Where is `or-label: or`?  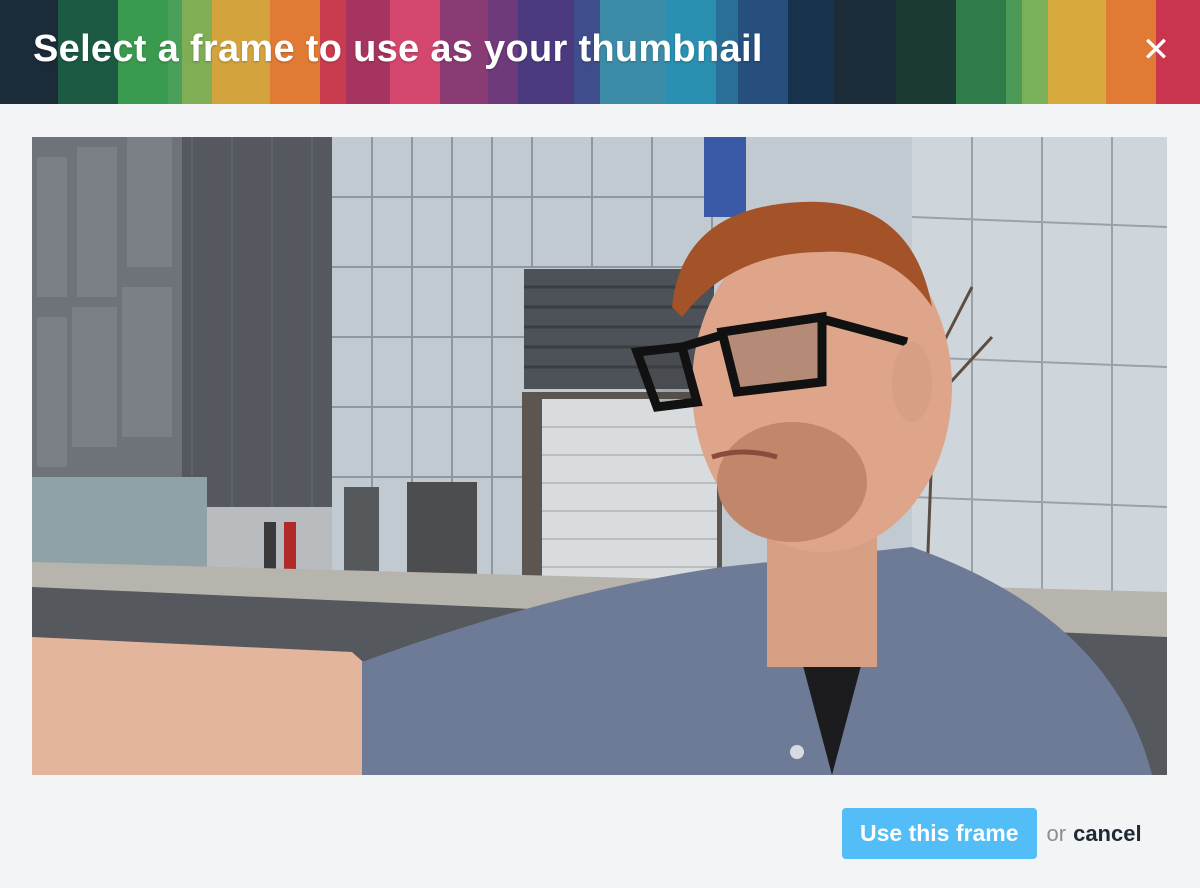
or-label: or is located at coordinates (1056, 833).